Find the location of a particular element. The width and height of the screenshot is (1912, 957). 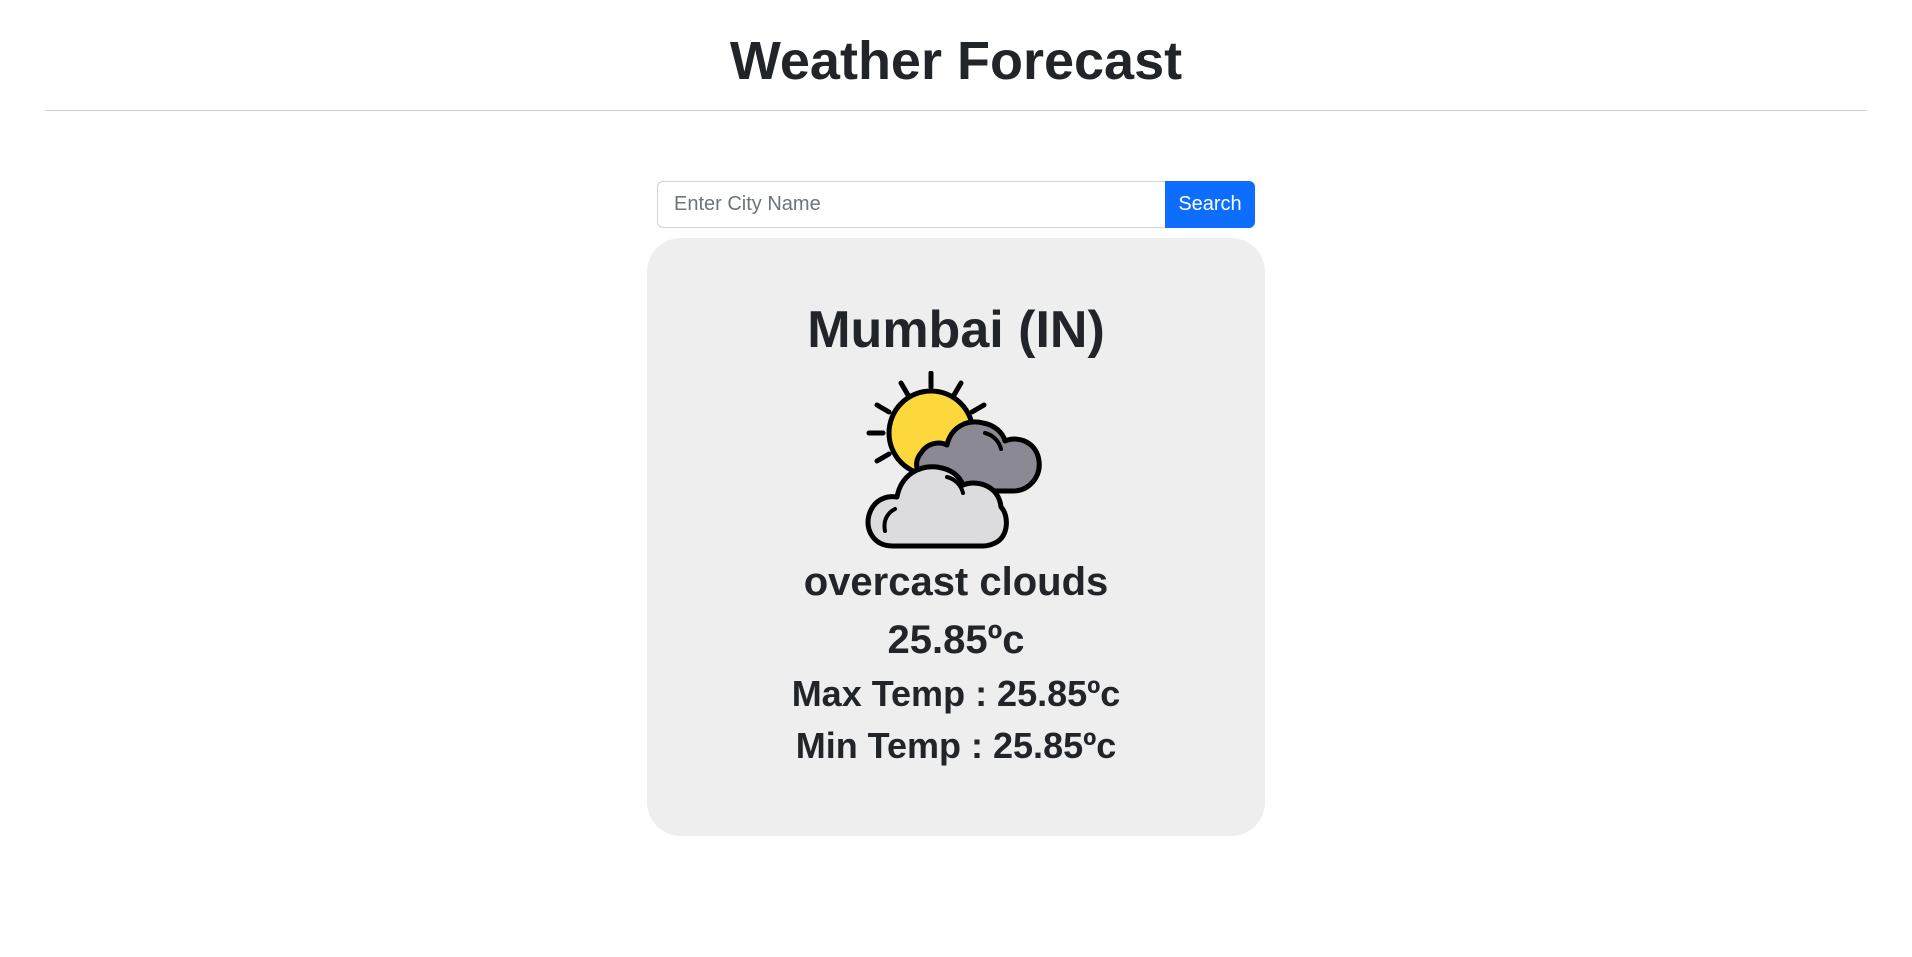

max-temperature: Max Temp : 25.85ºc is located at coordinates (956, 693).